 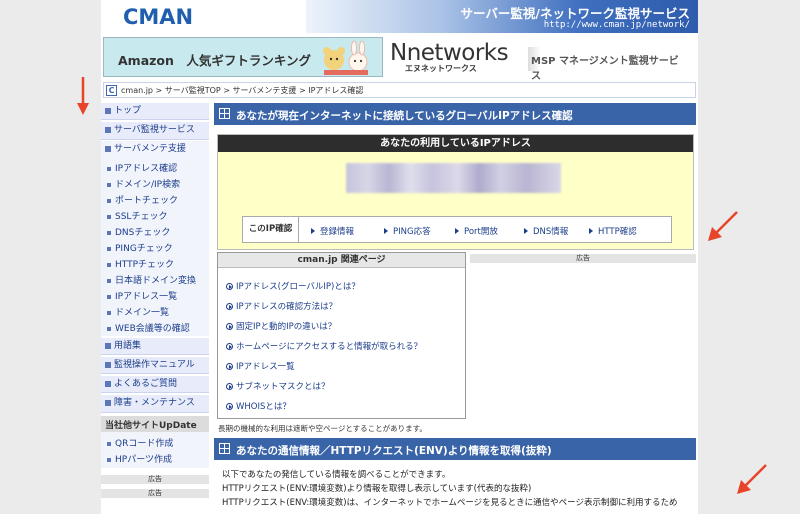 I want to click on sidebar-item-top: トップ, so click(x=155, y=111).